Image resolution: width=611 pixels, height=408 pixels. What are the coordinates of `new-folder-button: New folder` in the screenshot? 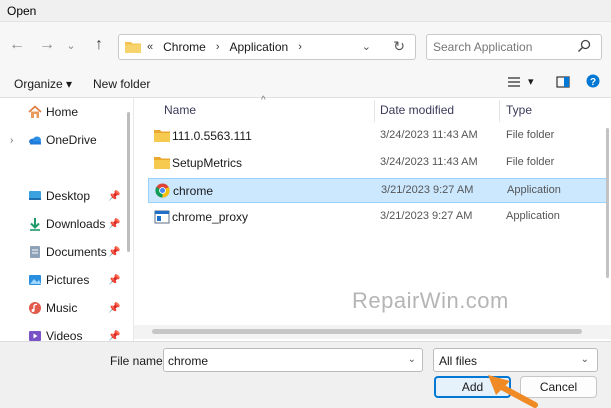 It's located at (121, 84).